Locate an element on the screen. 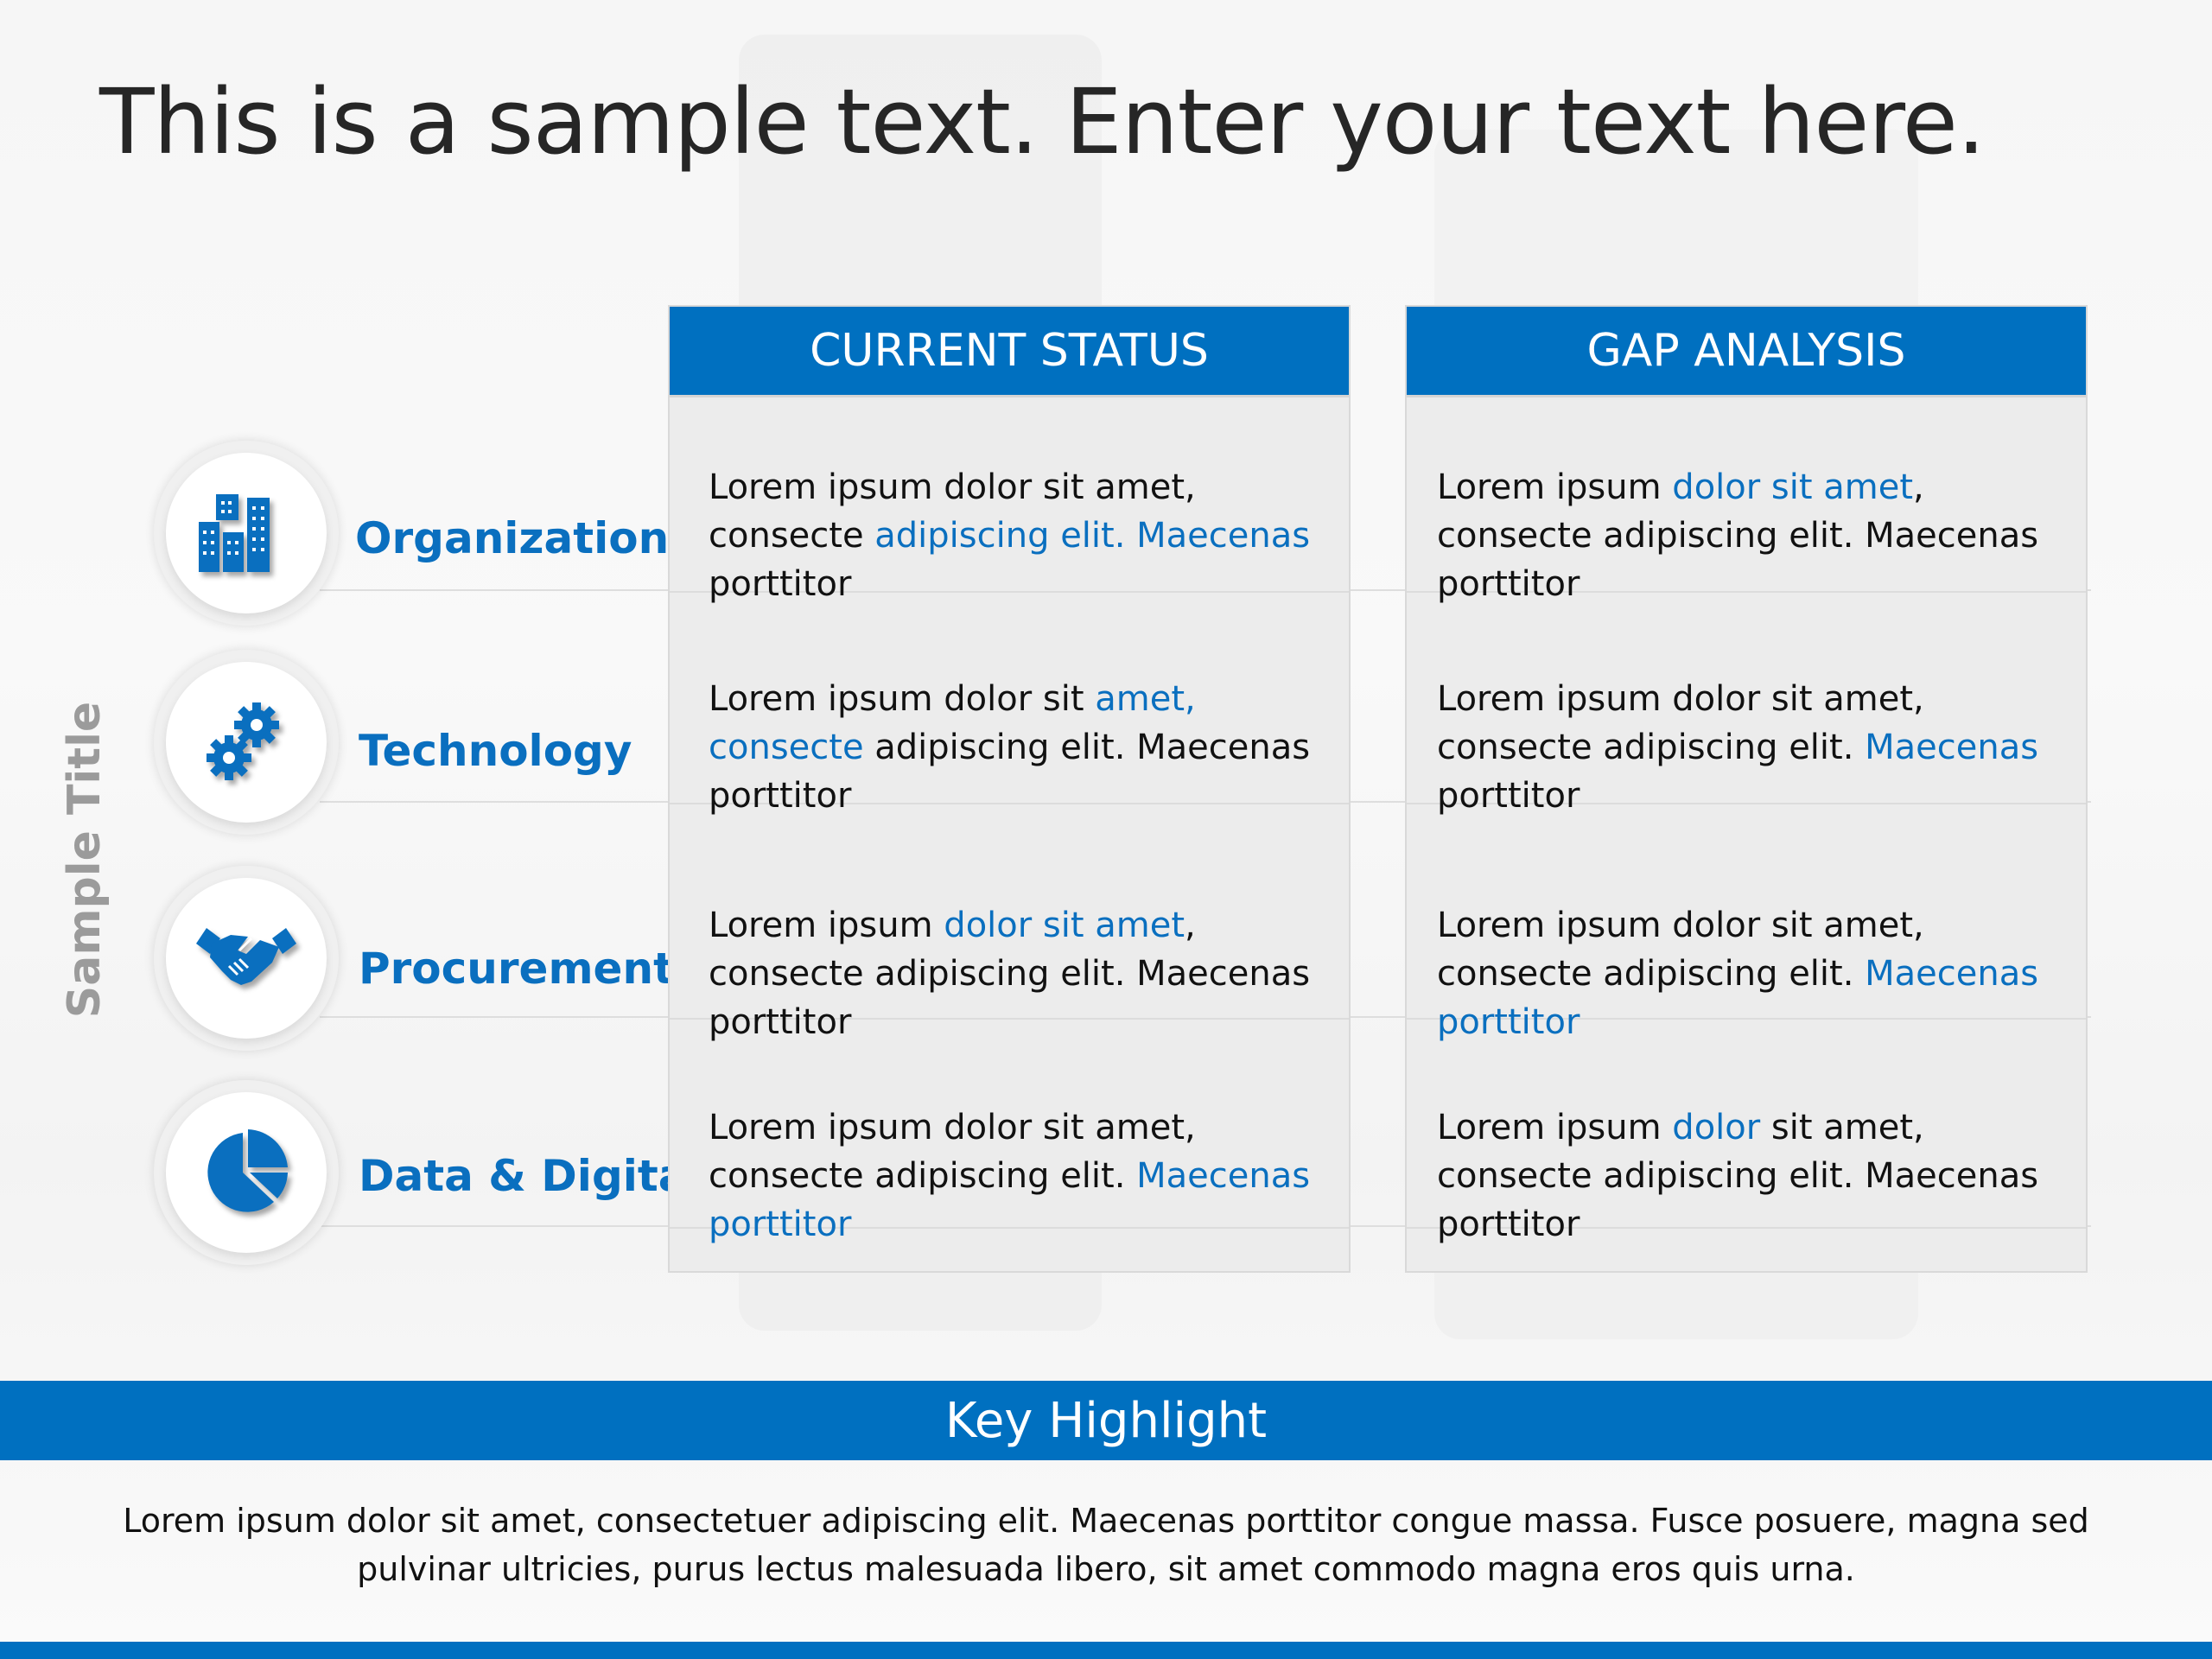 This screenshot has width=2212, height=1659. side-title: Sample Title is located at coordinates (85, 860).